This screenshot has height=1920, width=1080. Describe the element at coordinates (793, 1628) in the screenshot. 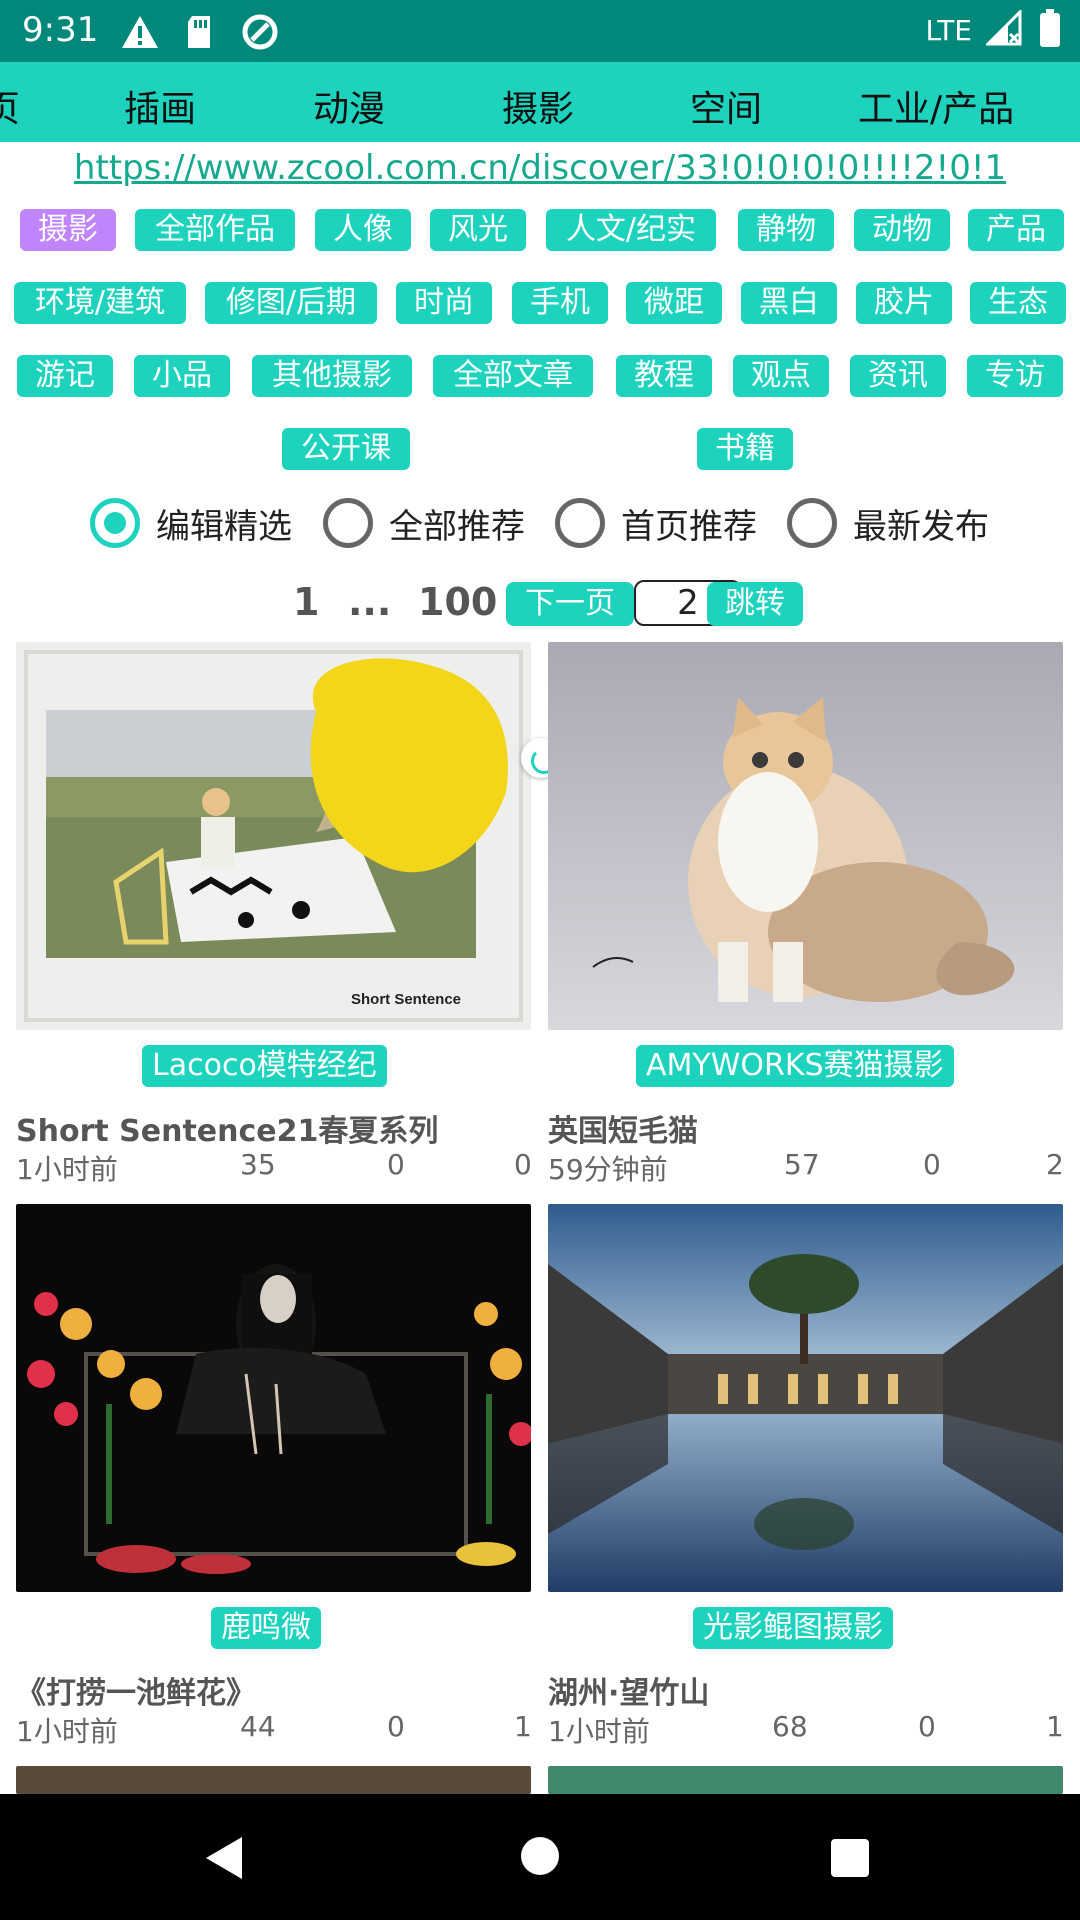

I see `author-chip: 光影鲲图摄影` at that location.